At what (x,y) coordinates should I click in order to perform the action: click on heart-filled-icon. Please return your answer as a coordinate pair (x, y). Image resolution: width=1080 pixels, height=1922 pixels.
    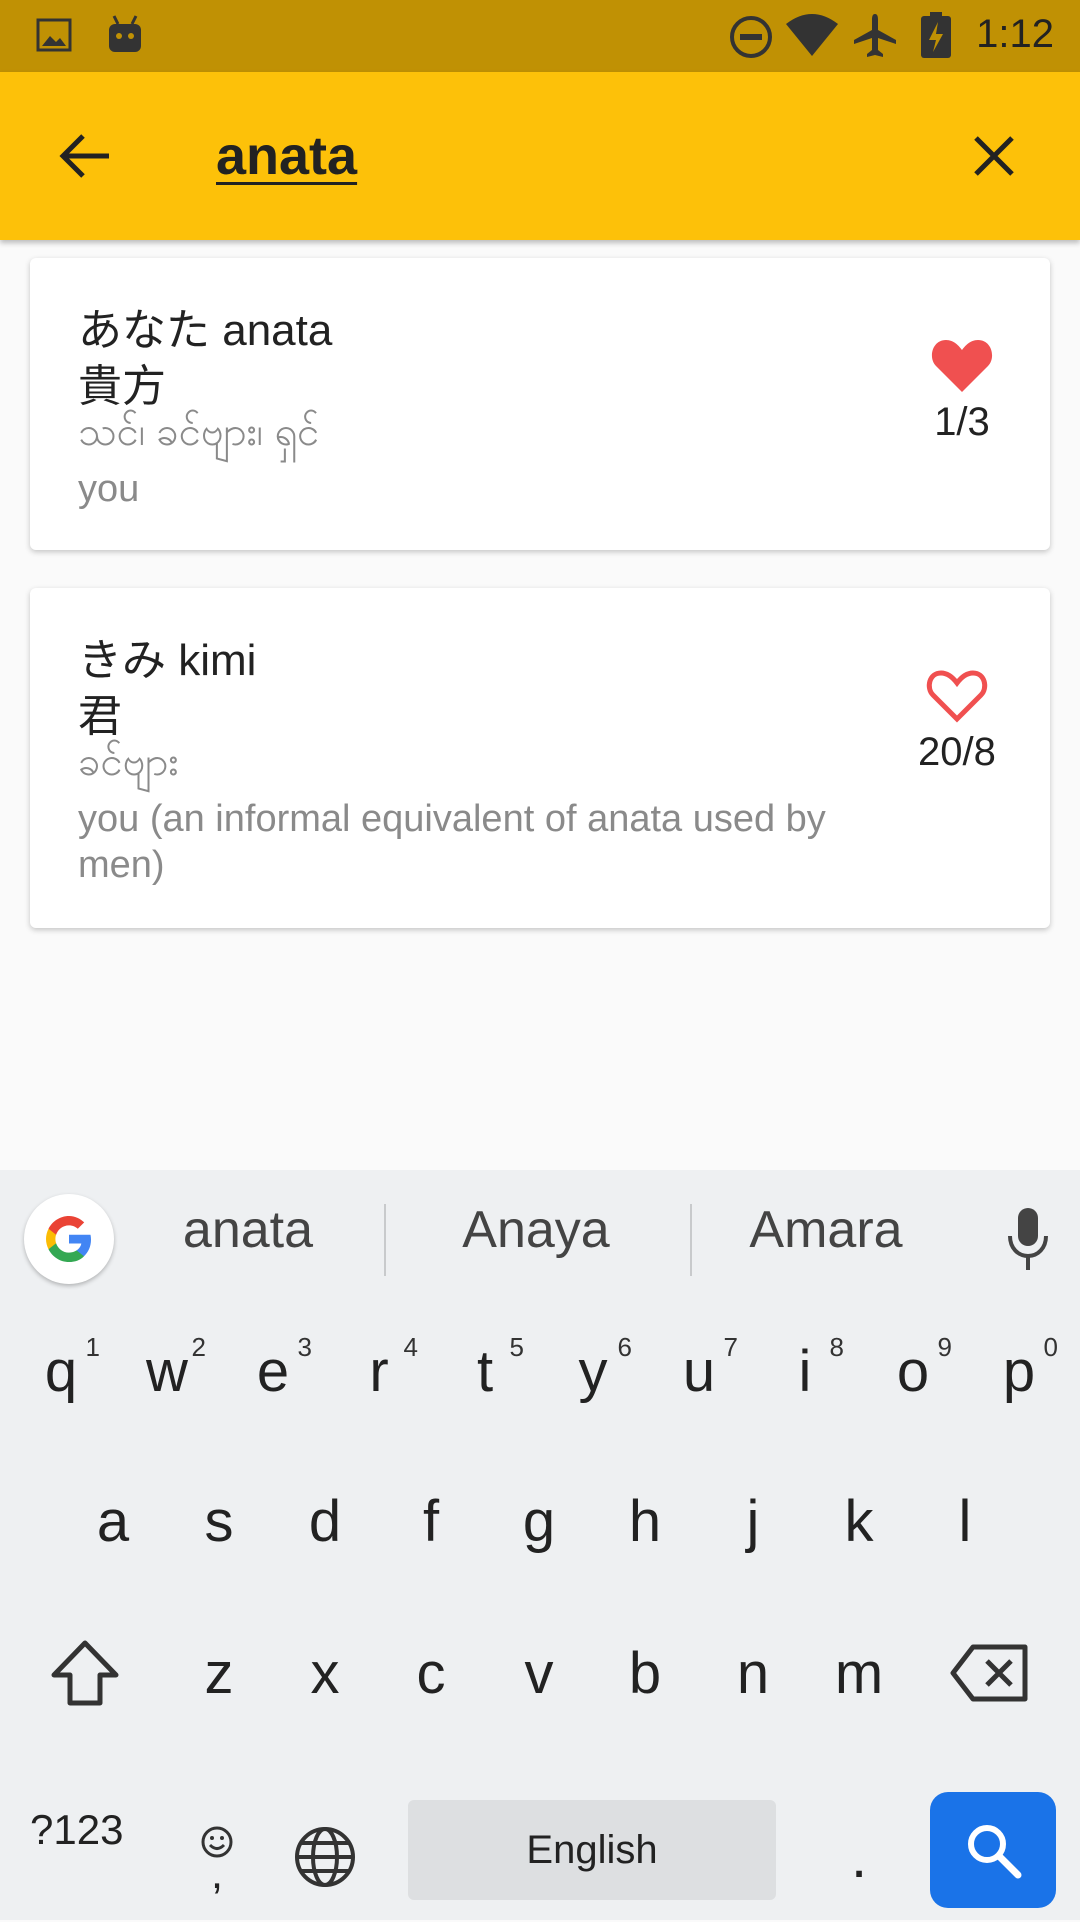
    Looking at the image, I should click on (962, 366).